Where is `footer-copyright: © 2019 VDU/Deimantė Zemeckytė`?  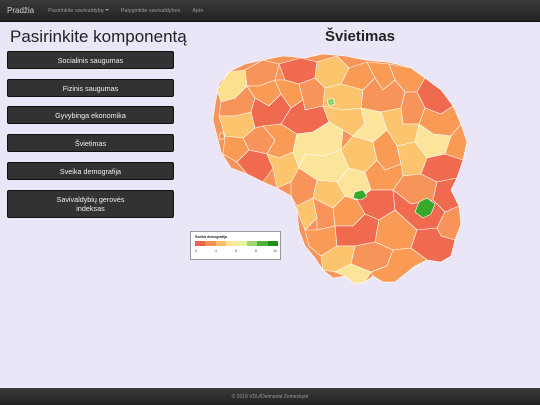
footer-copyright: © 2019 VDU/Deimantė Zemeckytė is located at coordinates (270, 396).